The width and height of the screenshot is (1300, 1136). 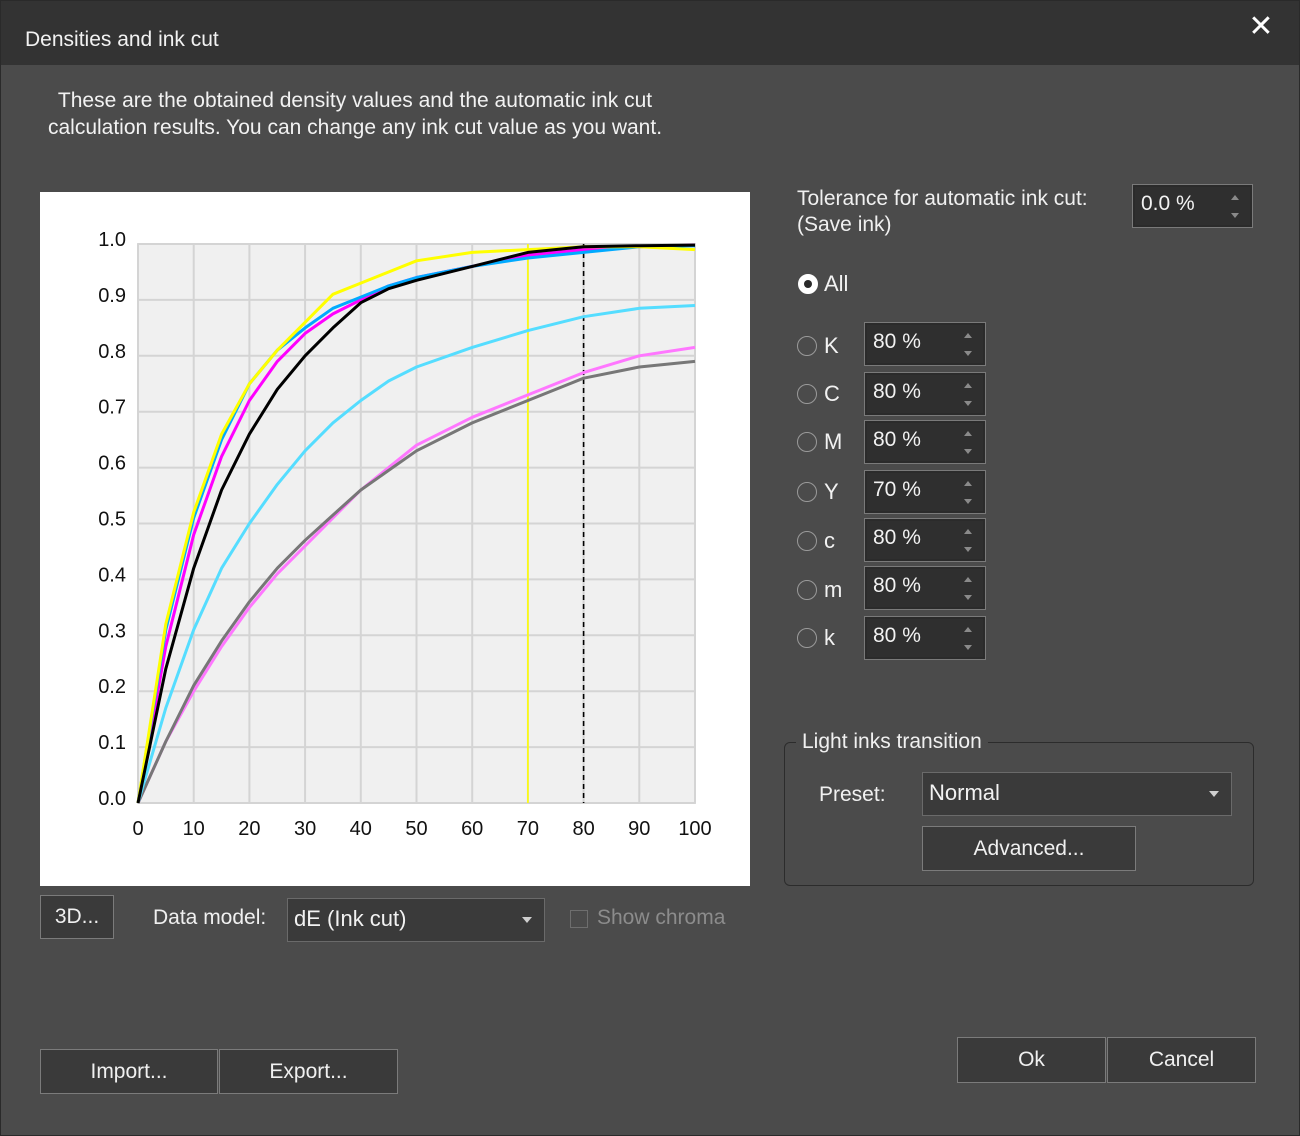 I want to click on tolerance-spinbox: 0.0 %, so click(x=1192, y=206).